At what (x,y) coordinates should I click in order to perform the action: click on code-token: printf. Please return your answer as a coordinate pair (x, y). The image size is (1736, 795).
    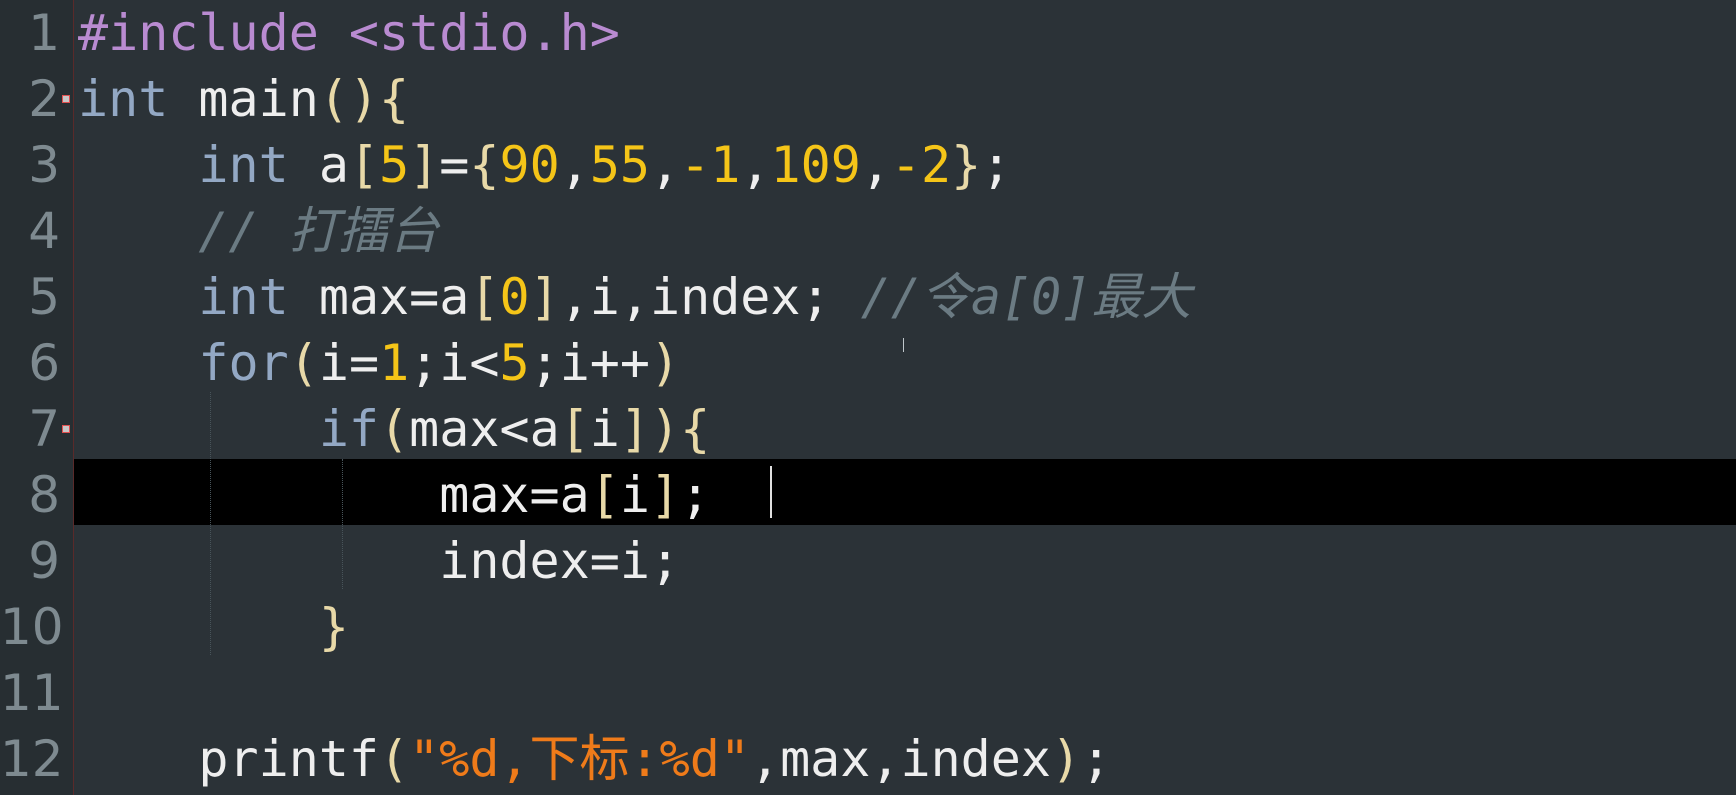
    Looking at the image, I should click on (229, 759).